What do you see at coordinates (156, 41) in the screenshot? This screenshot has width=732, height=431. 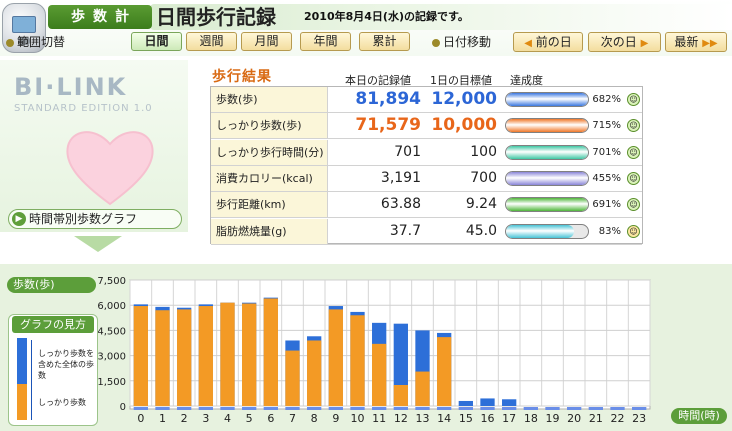 I see `range-day-button: 日間` at bounding box center [156, 41].